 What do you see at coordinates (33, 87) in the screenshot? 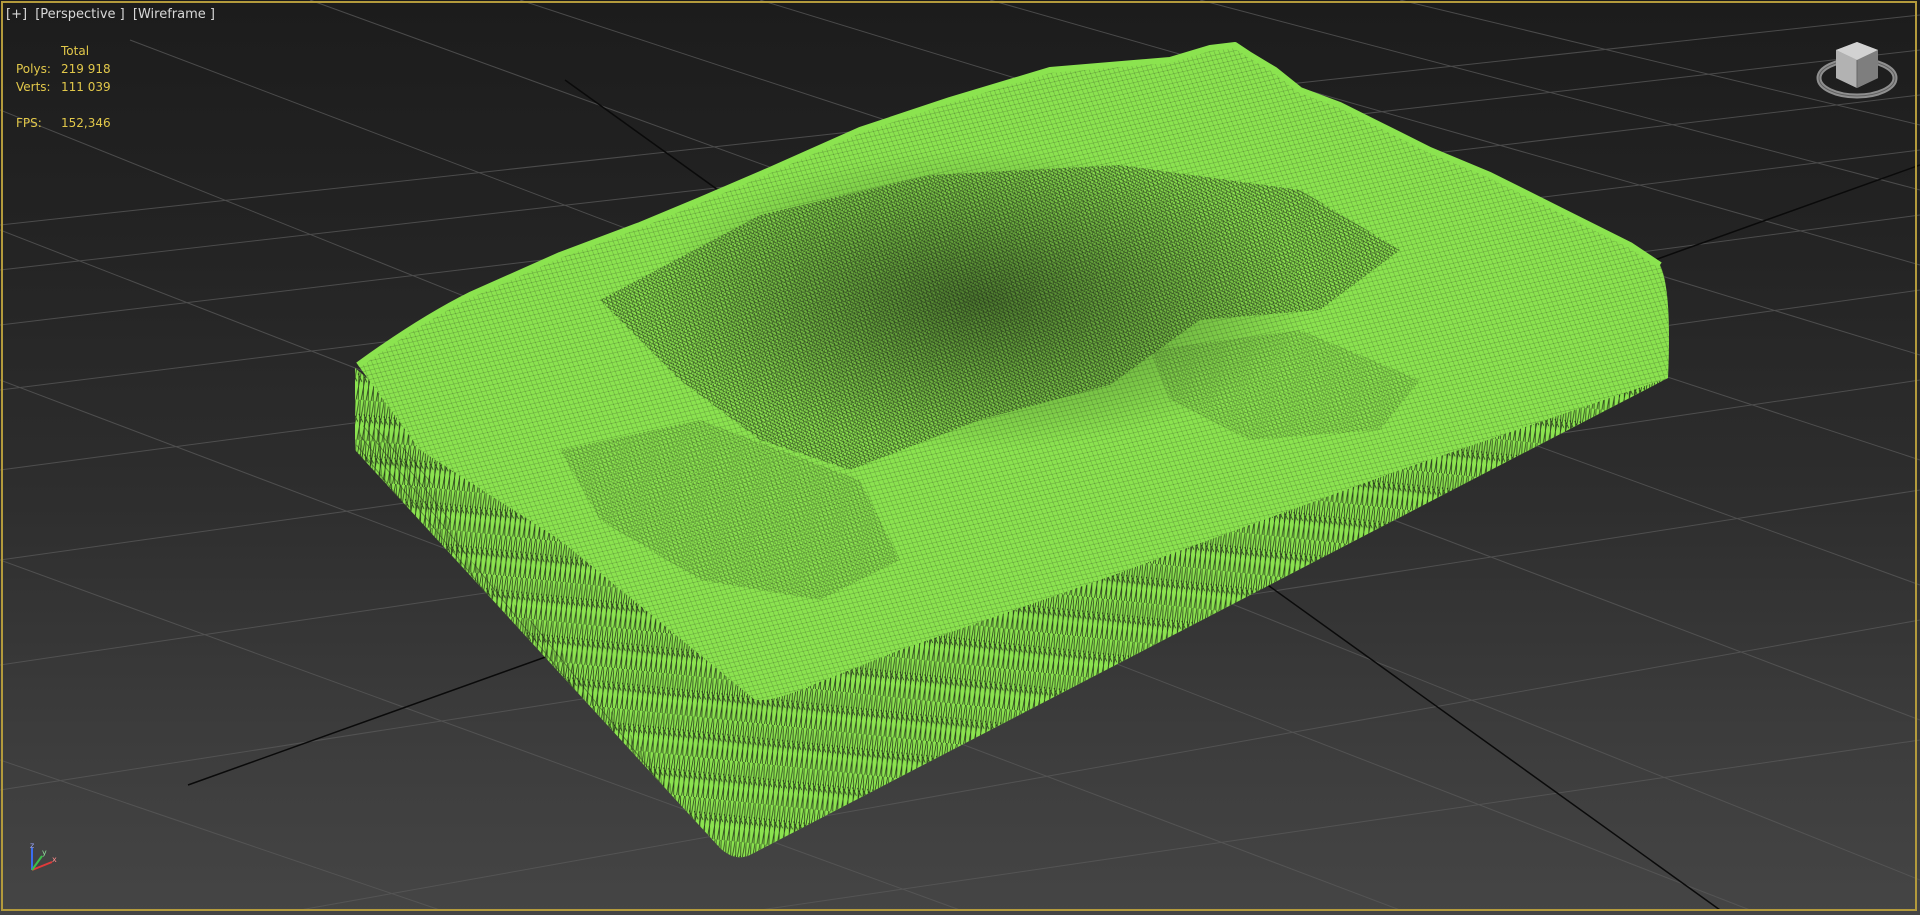
I see `verts-label: Verts:` at bounding box center [33, 87].